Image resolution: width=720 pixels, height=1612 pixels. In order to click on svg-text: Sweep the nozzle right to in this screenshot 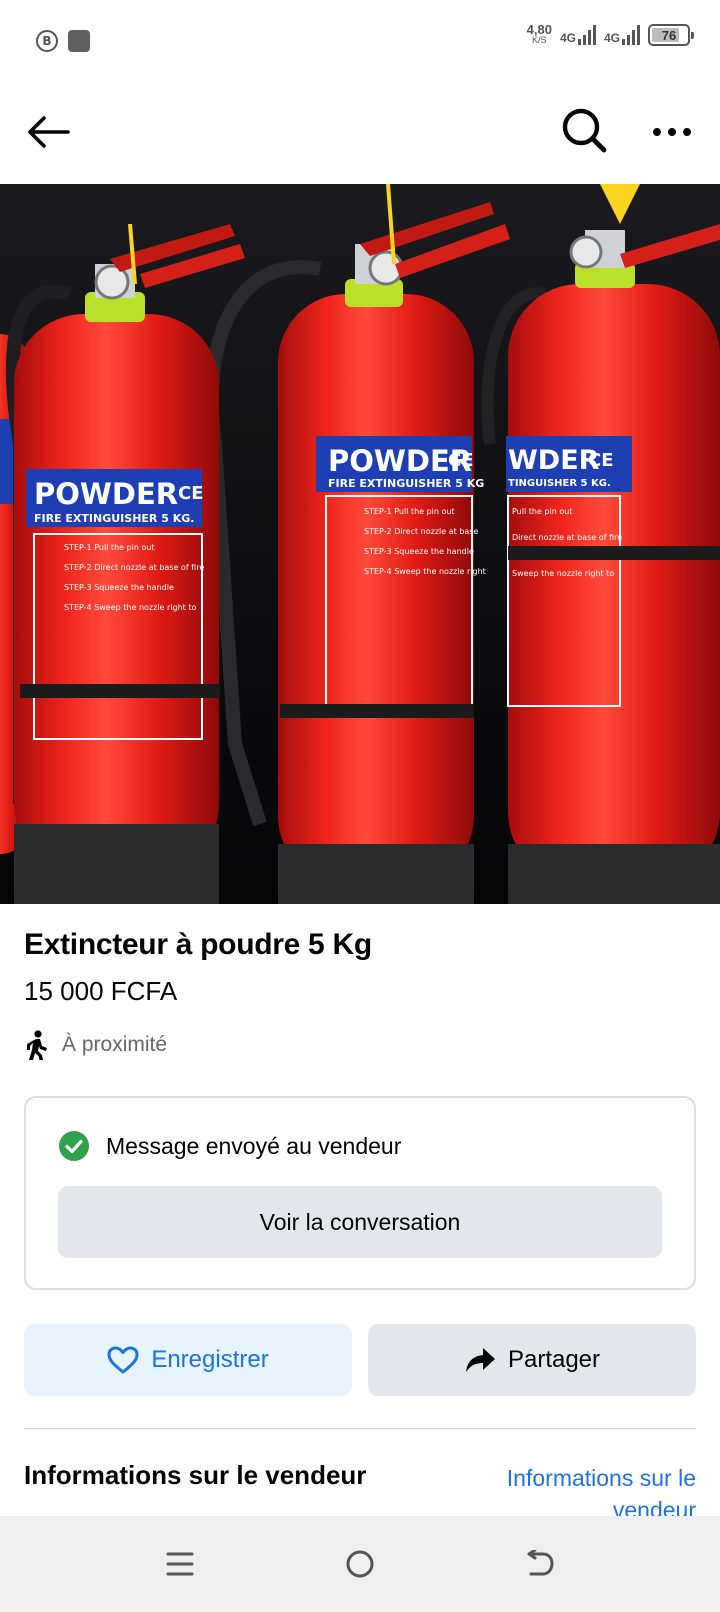, I will do `click(563, 573)`.